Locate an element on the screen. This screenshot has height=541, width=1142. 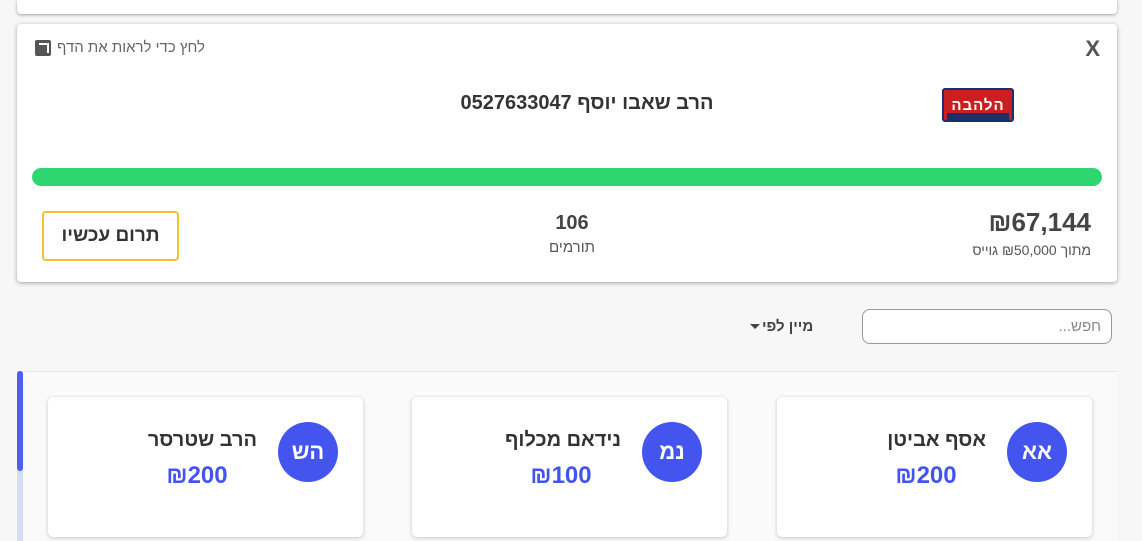
view-page-link-label: לחץ כדי לראות את הדף is located at coordinates (131, 47).